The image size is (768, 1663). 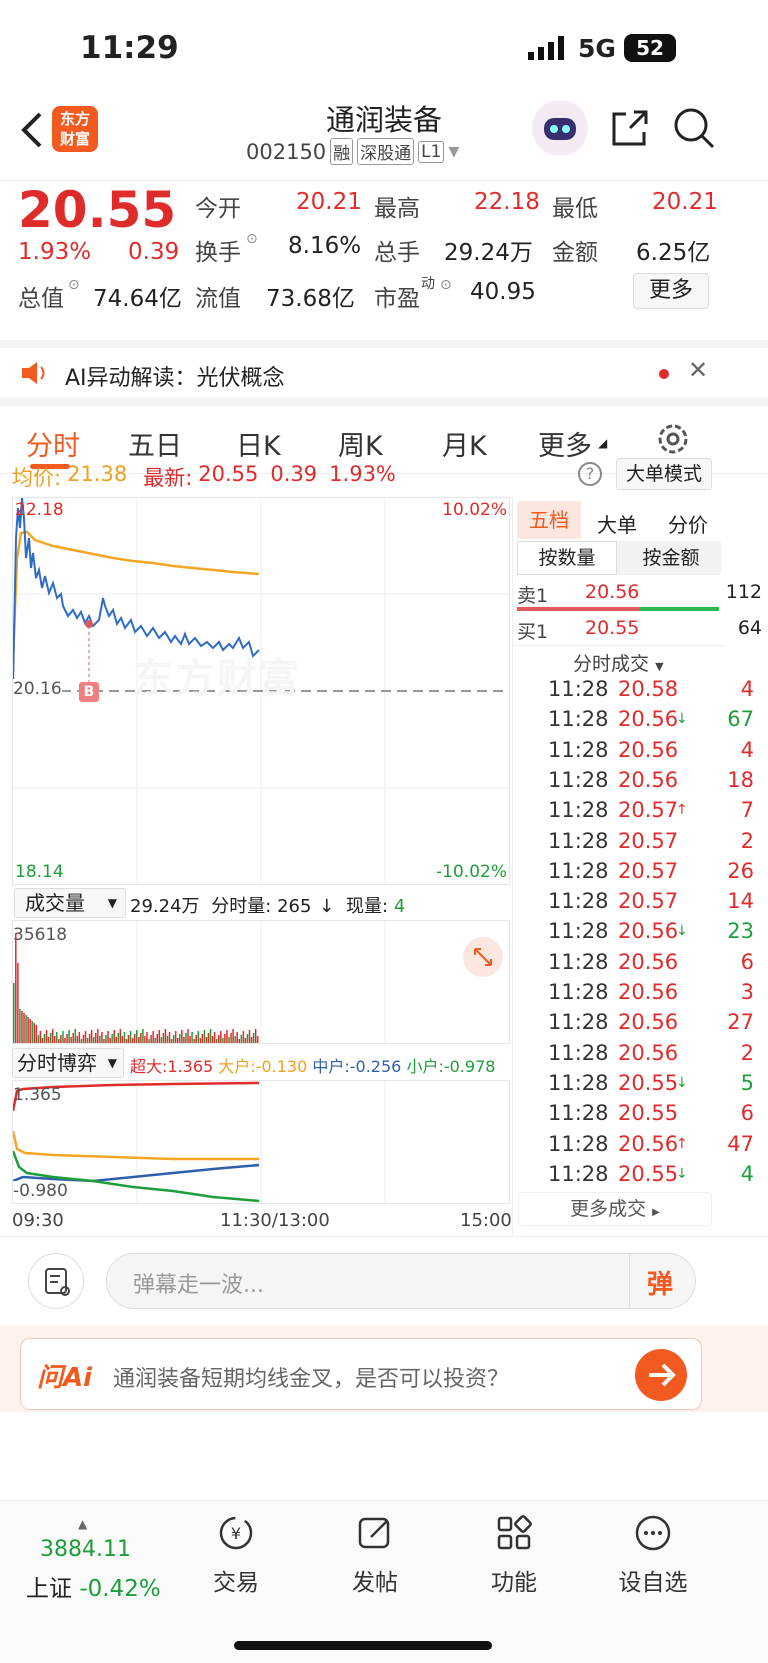 I want to click on buy1-label: 买1, so click(x=533, y=632).